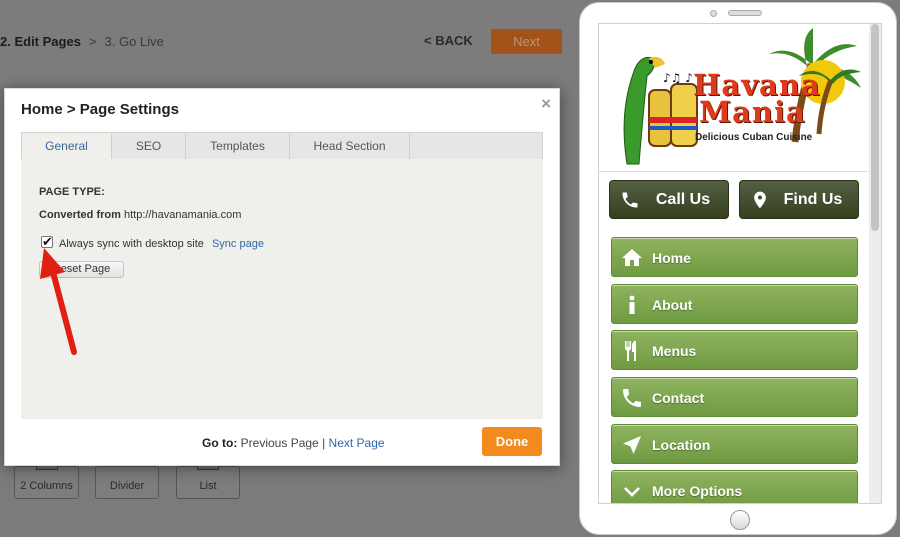 The height and width of the screenshot is (537, 900). I want to click on tab-templates: Templates, so click(238, 146).